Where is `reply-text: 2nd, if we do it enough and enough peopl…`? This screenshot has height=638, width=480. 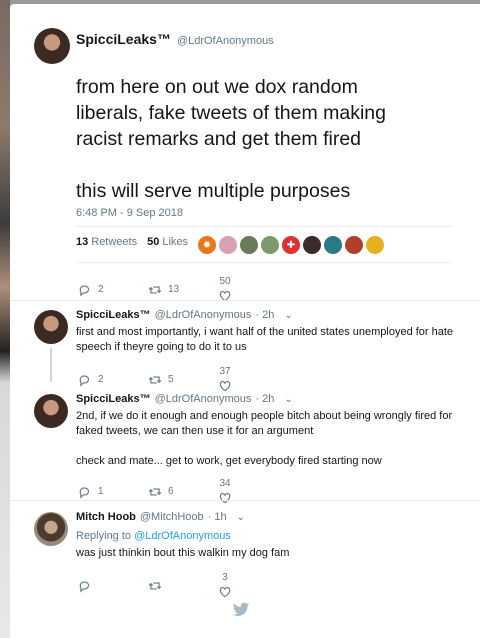 reply-text: 2nd, if we do it enough and enough peopl… is located at coordinates (264, 423).